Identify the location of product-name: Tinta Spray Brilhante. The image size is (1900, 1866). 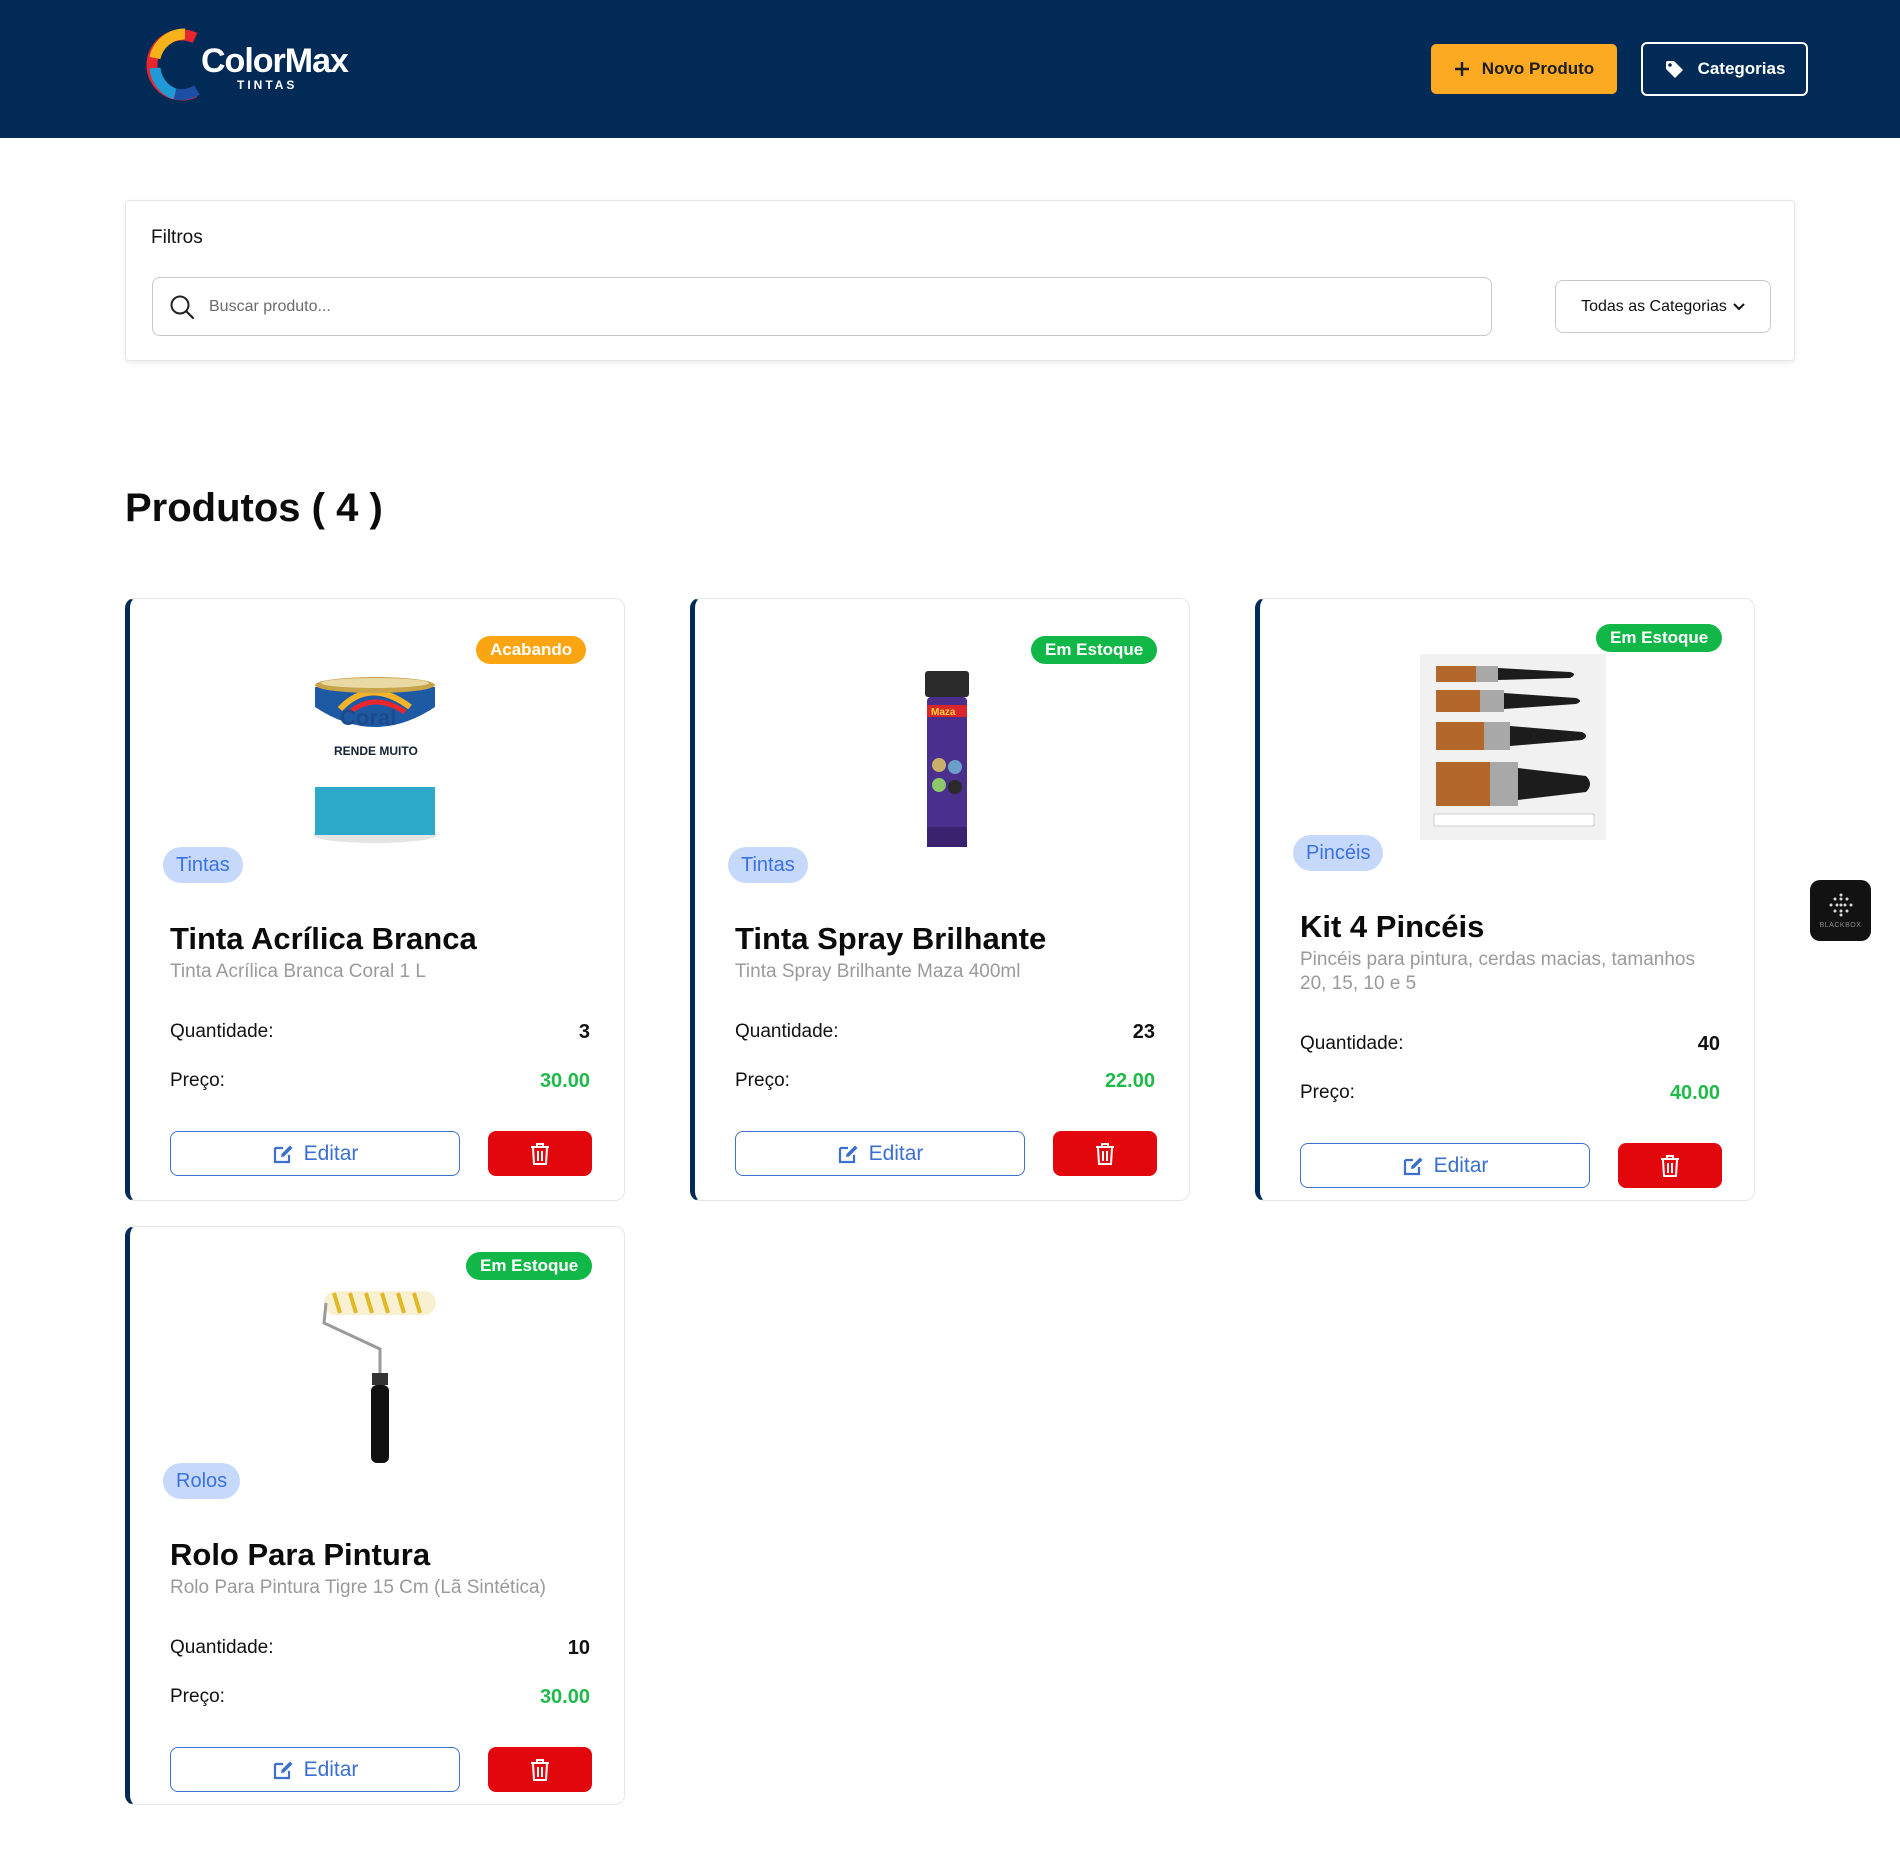
(891, 938).